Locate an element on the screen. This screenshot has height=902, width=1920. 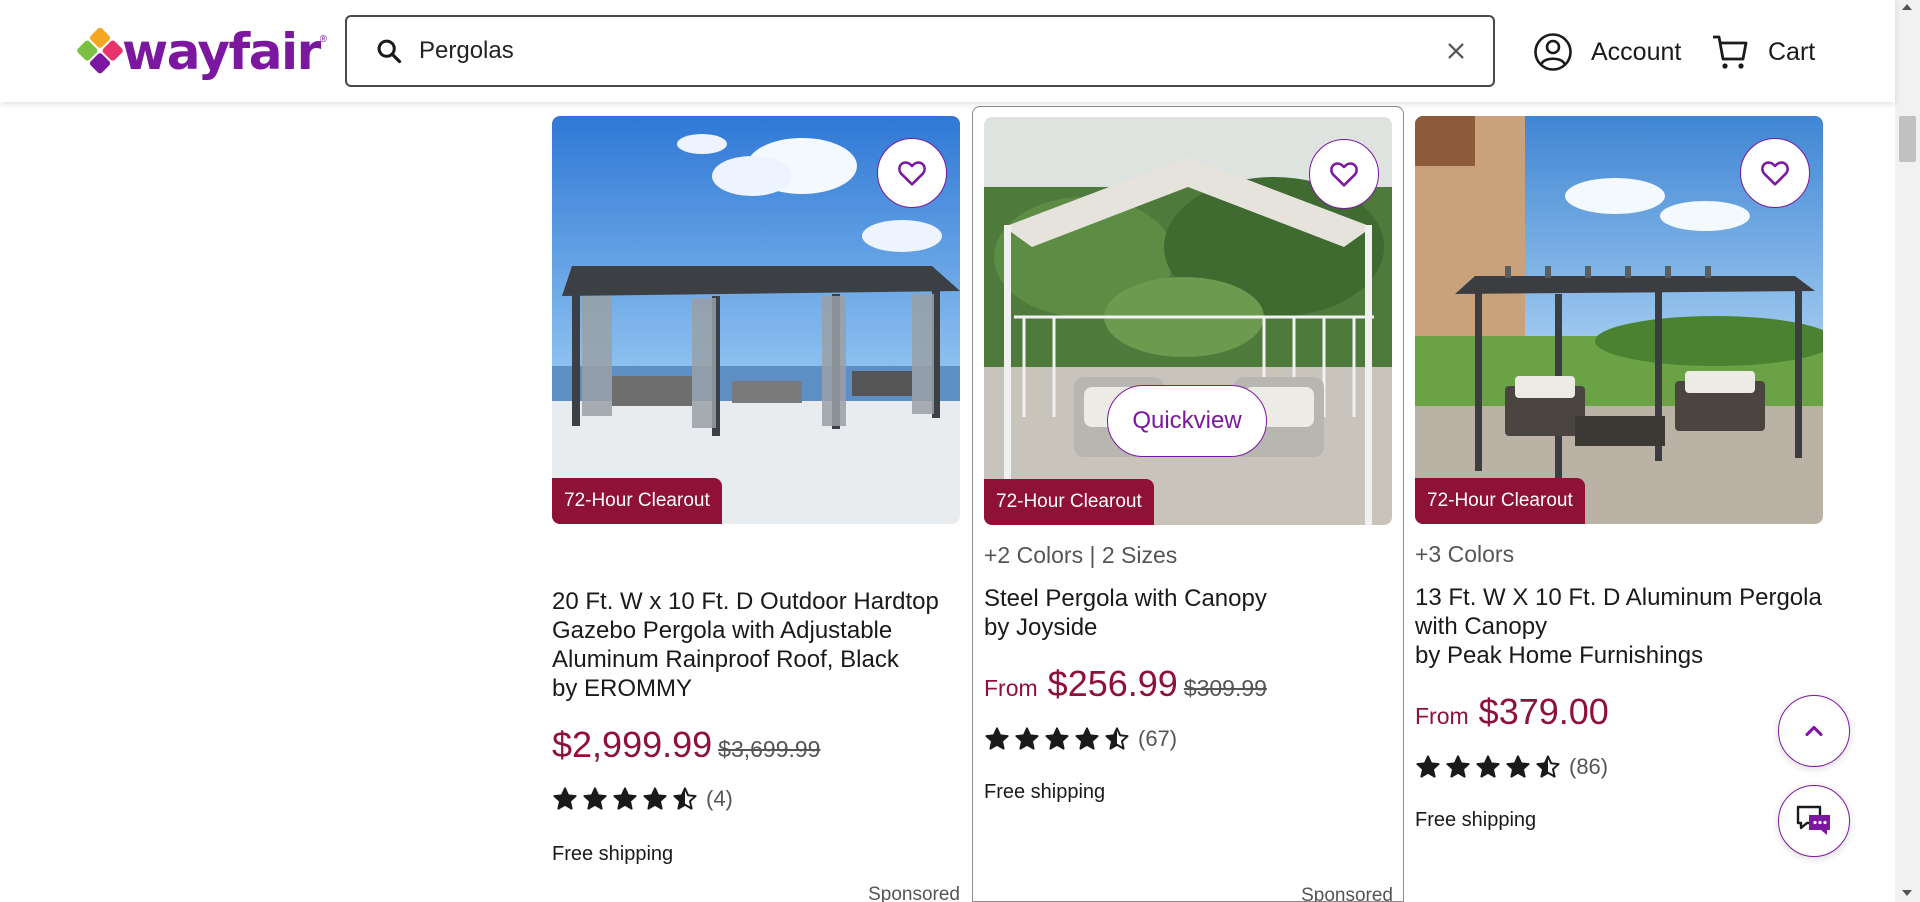
wayfair-logo: wayfair ® is located at coordinates (201, 52).